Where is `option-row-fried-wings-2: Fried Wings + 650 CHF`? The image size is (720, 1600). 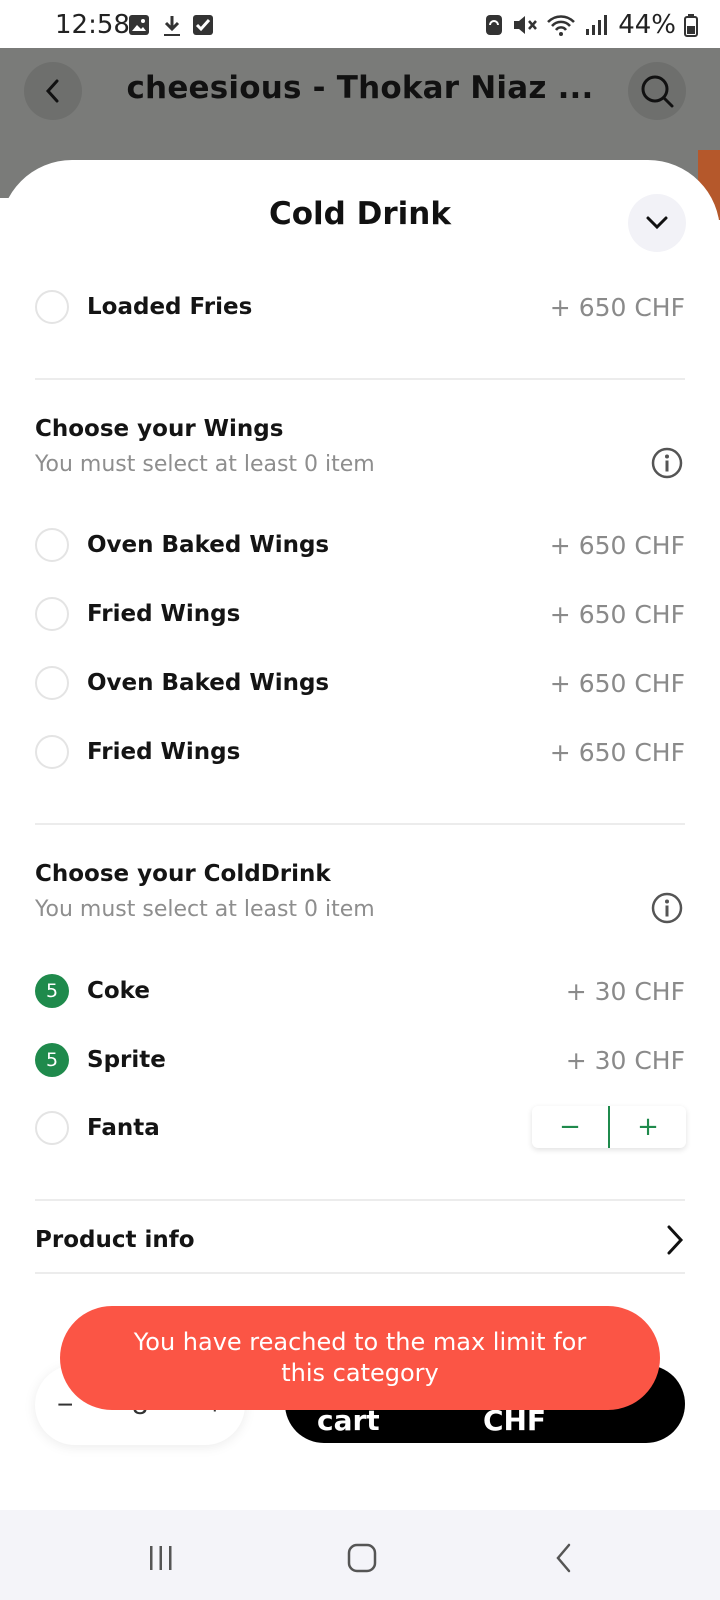 option-row-fried-wings-2: Fried Wings + 650 CHF is located at coordinates (360, 752).